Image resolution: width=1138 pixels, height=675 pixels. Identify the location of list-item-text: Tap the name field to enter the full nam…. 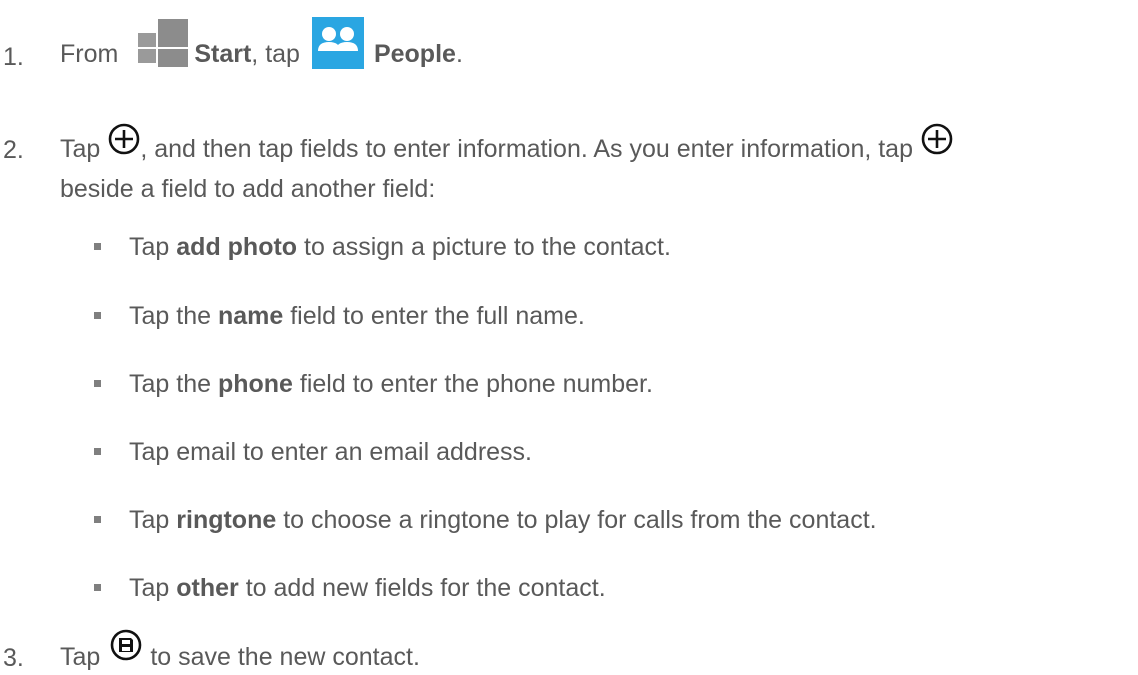
(357, 316).